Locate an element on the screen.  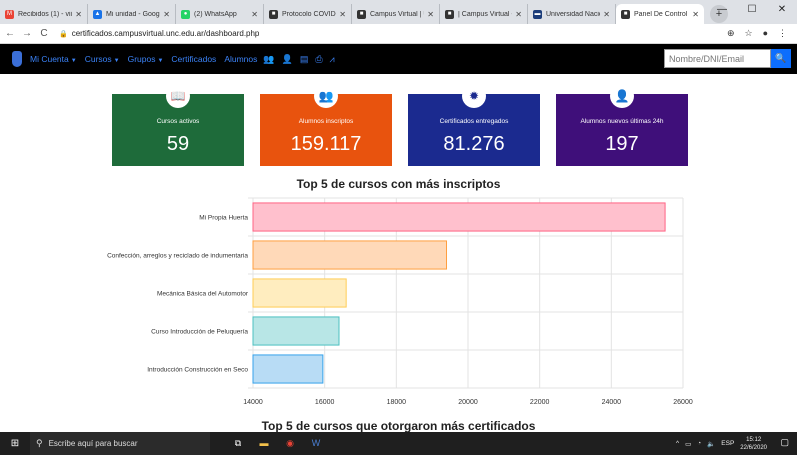
menu-dots-icon: ⋮ is located at coordinates (782, 33).